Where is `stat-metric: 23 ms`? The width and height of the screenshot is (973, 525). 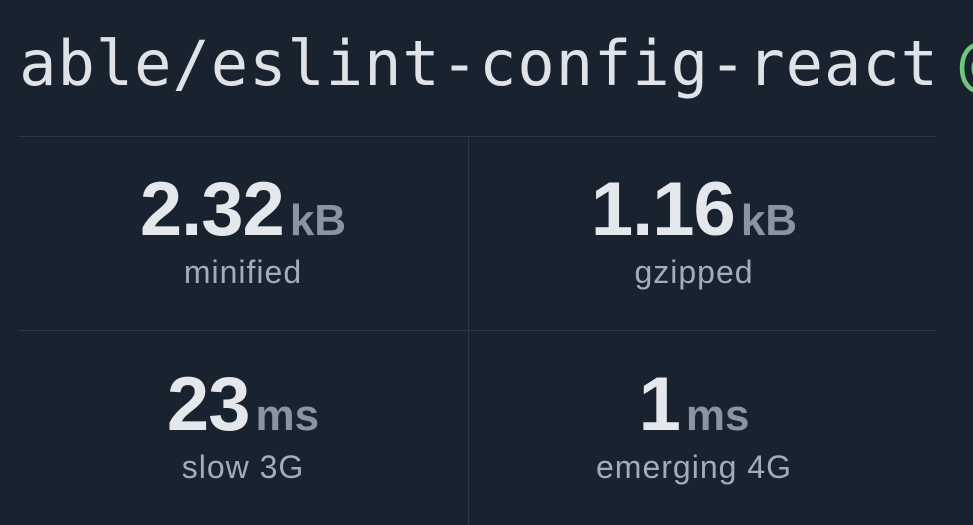 stat-metric: 23 ms is located at coordinates (243, 404).